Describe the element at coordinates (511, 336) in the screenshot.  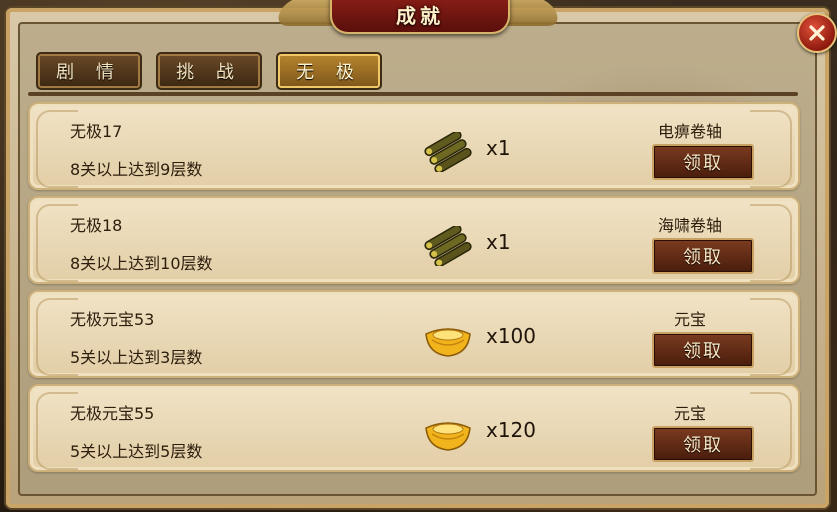
I see `reward-quantity: x100` at that location.